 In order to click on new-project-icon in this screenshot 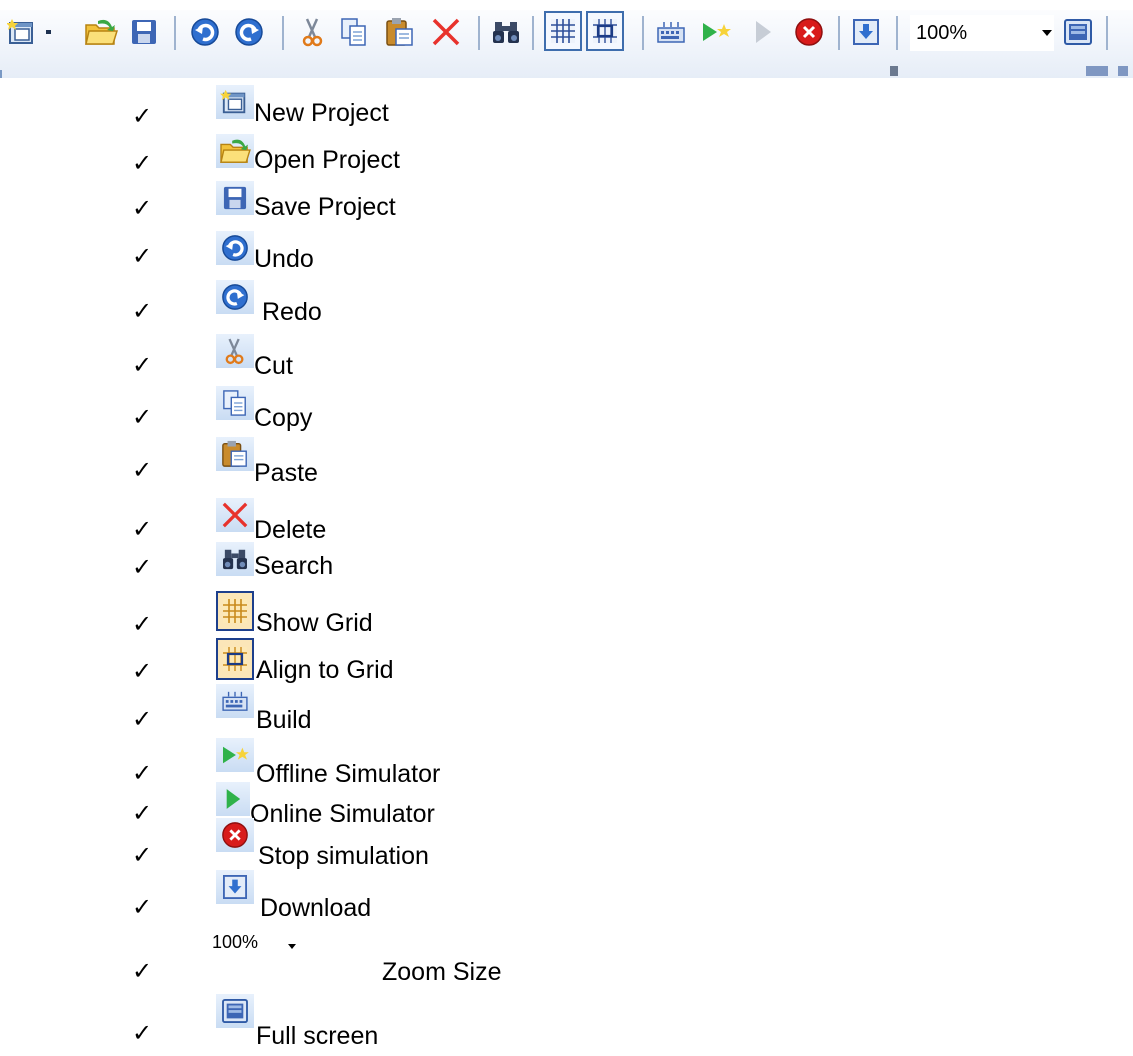, I will do `click(235, 102)`.